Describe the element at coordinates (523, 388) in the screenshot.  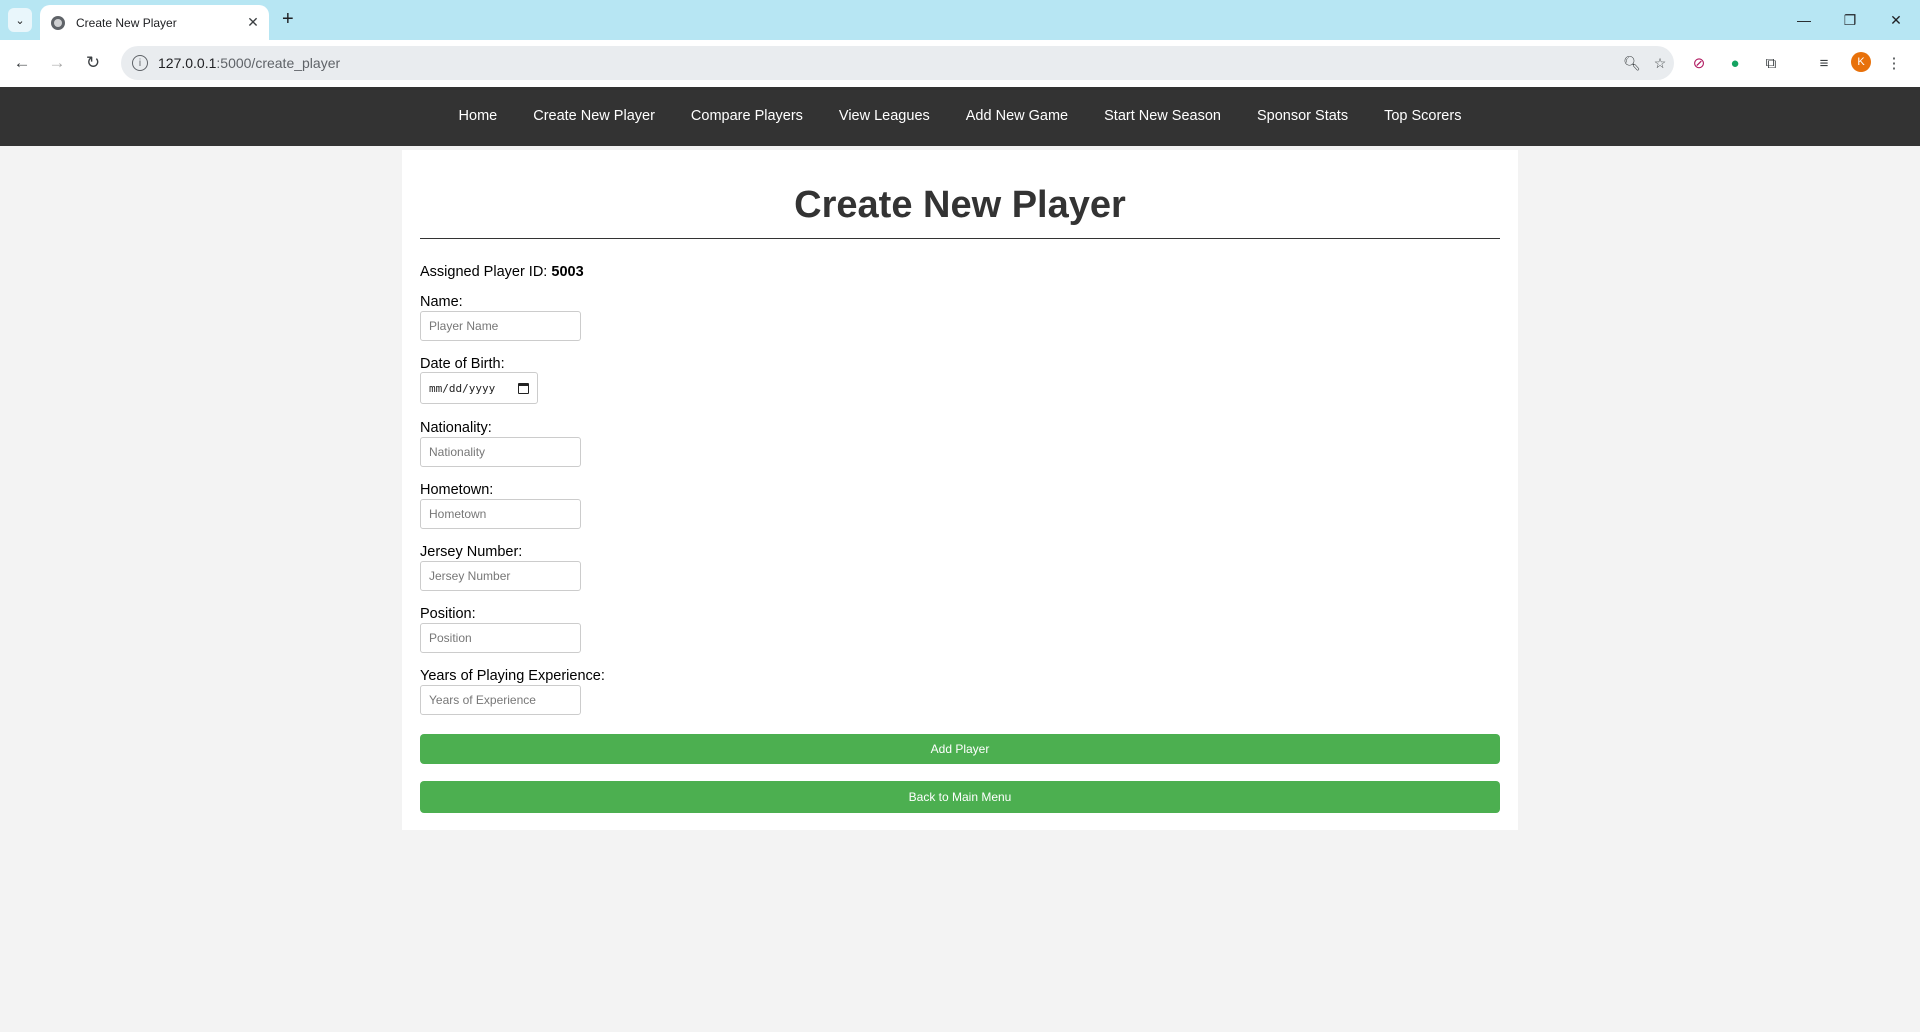
I see `calendar-icon` at that location.